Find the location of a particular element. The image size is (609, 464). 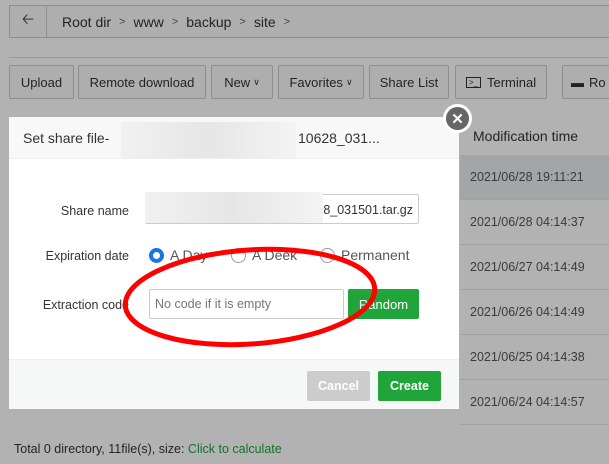

red-annotation-ellipse is located at coordinates (250, 297).